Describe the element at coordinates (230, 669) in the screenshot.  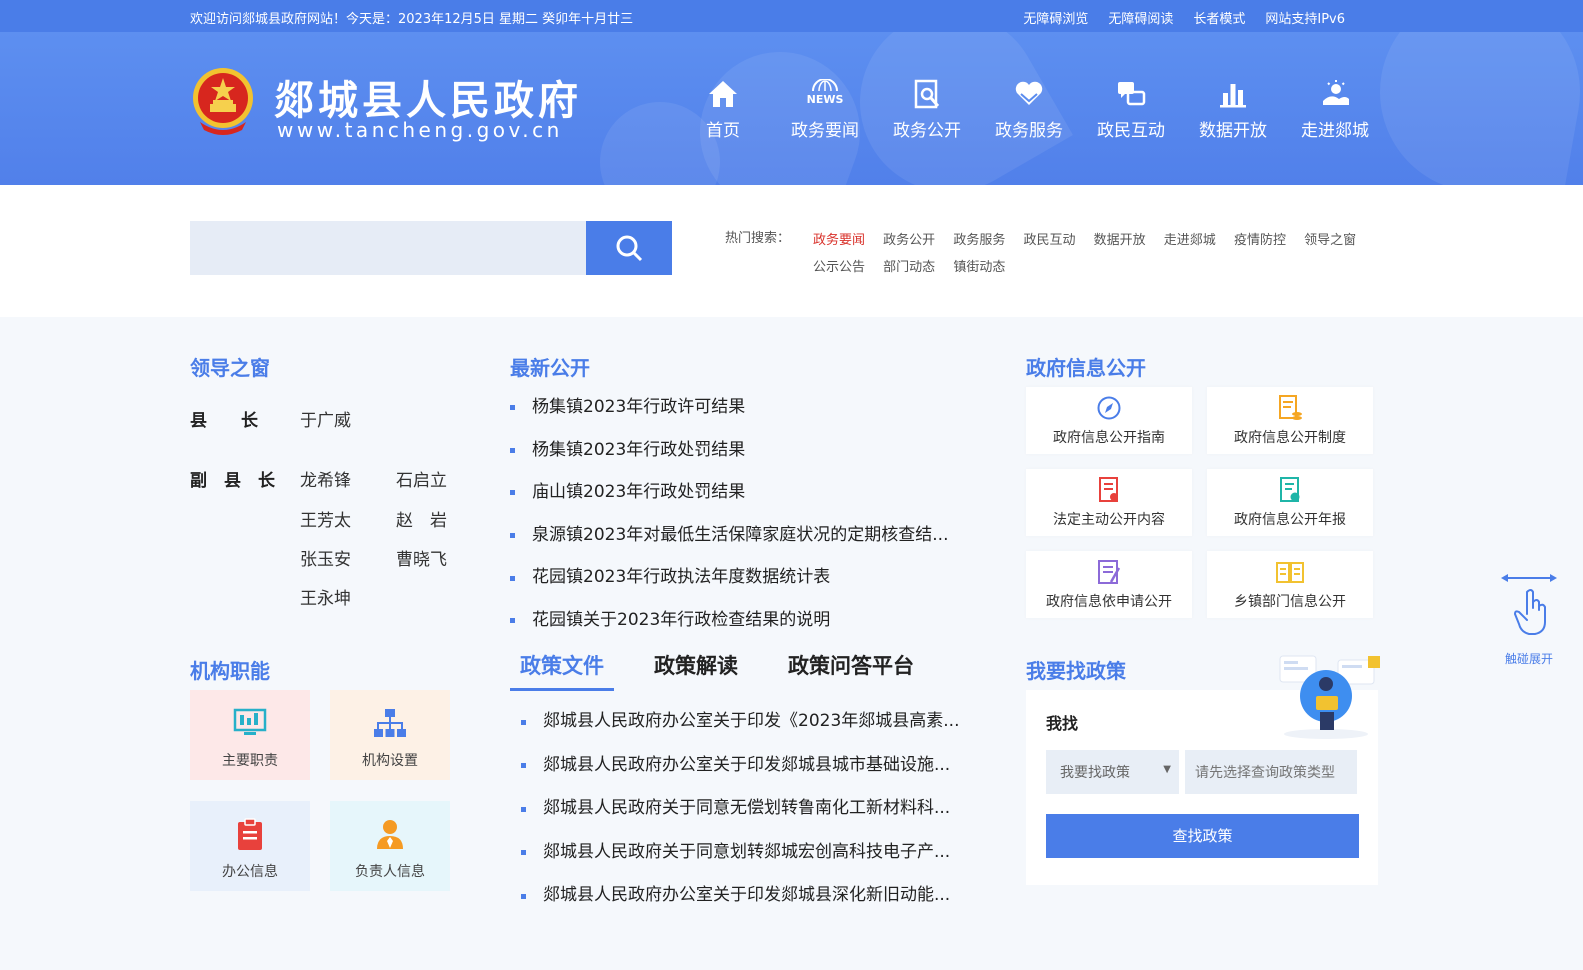
I see `org-title: 机构职能` at that location.